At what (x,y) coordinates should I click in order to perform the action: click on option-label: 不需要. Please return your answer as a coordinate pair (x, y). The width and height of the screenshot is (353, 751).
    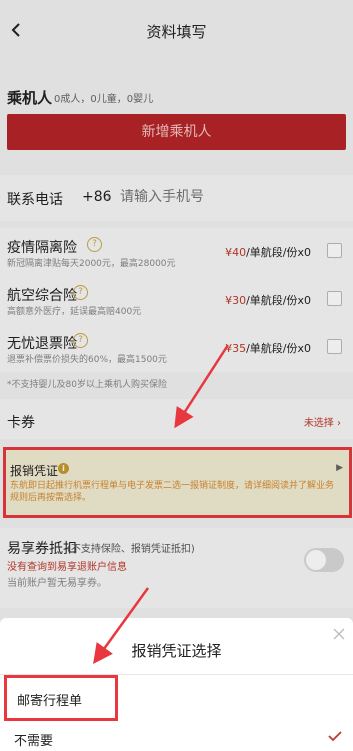
    Looking at the image, I should click on (34, 741).